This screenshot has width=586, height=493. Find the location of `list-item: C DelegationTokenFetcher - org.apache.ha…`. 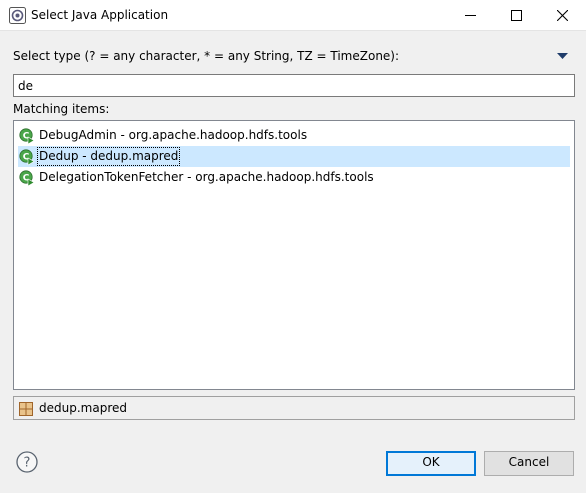

list-item: C DelegationTokenFetcher - org.apache.ha… is located at coordinates (294, 177).